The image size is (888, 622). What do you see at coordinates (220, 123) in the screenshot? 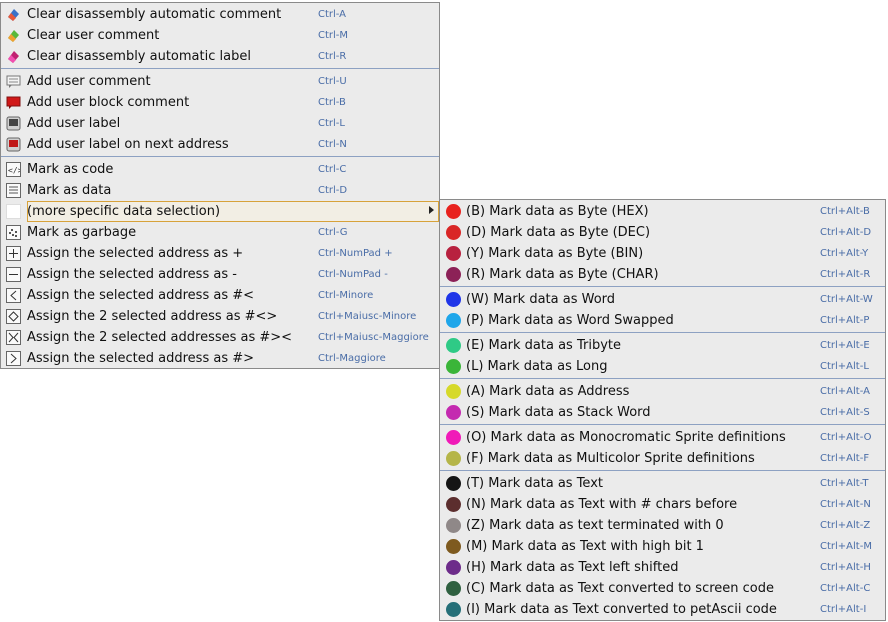
I see `menu-item-add-user-label: Add user label Ctrl-L` at bounding box center [220, 123].